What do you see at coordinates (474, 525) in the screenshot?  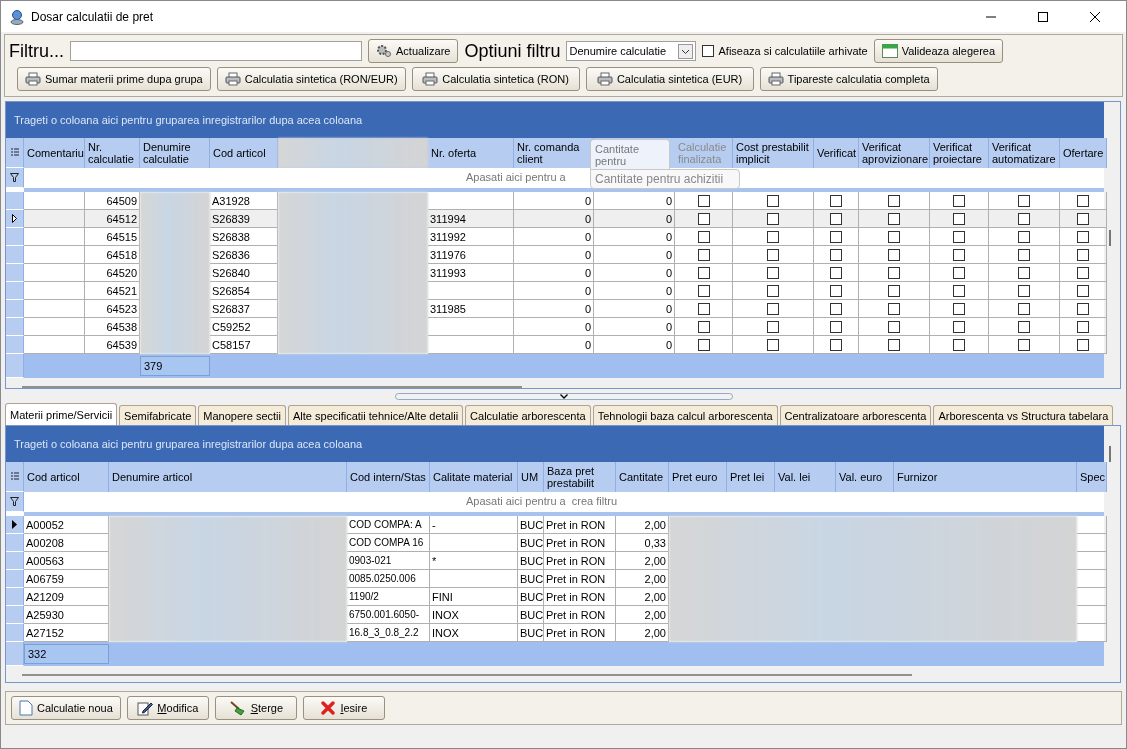 I see `table-cell: -` at bounding box center [474, 525].